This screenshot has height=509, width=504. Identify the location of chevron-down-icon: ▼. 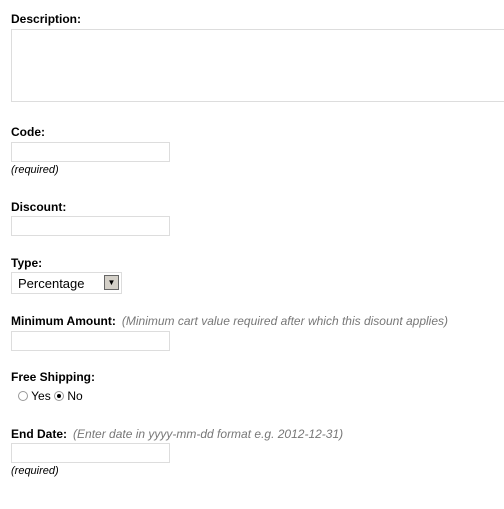
(111, 282).